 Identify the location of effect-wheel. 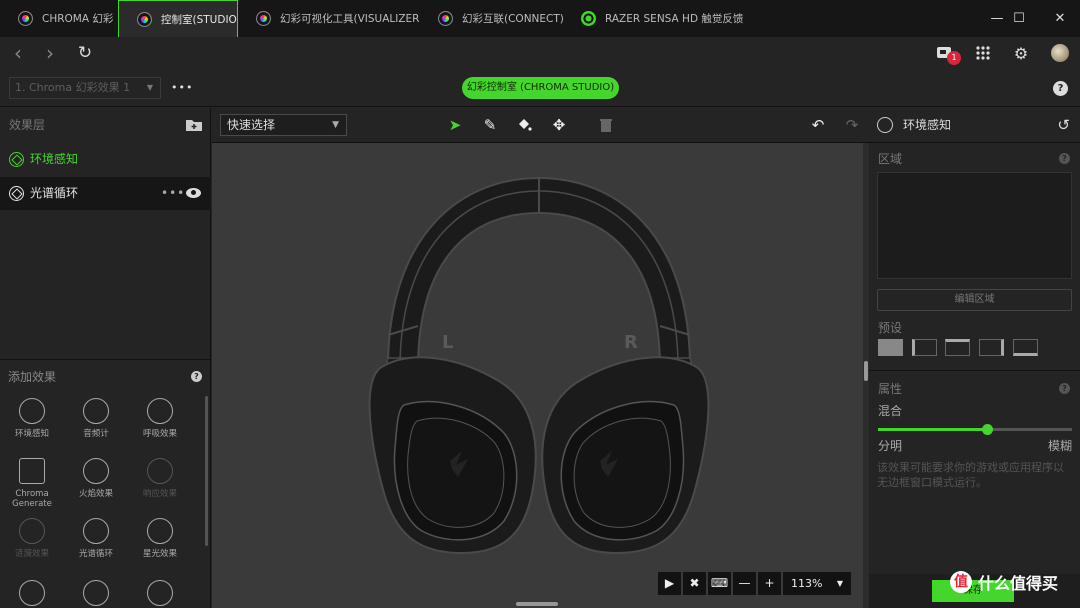
(96, 594).